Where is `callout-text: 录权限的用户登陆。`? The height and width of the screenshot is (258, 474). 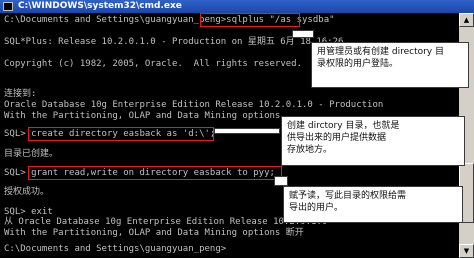 callout-text: 录权限的用户登陆。 is located at coordinates (358, 64).